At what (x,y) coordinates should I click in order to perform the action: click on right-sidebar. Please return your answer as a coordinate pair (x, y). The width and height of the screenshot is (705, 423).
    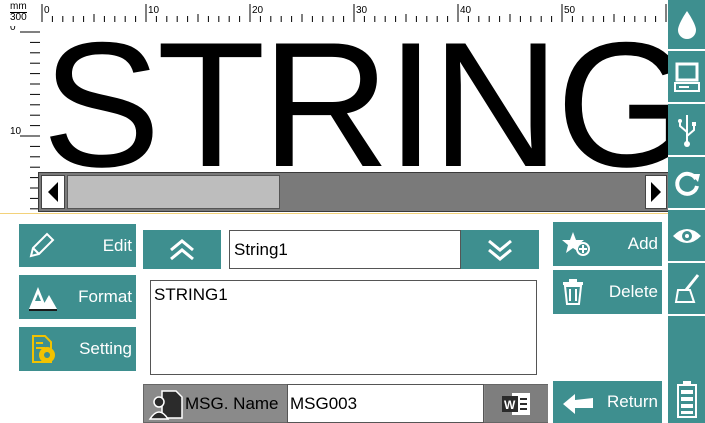
    Looking at the image, I should click on (686, 211).